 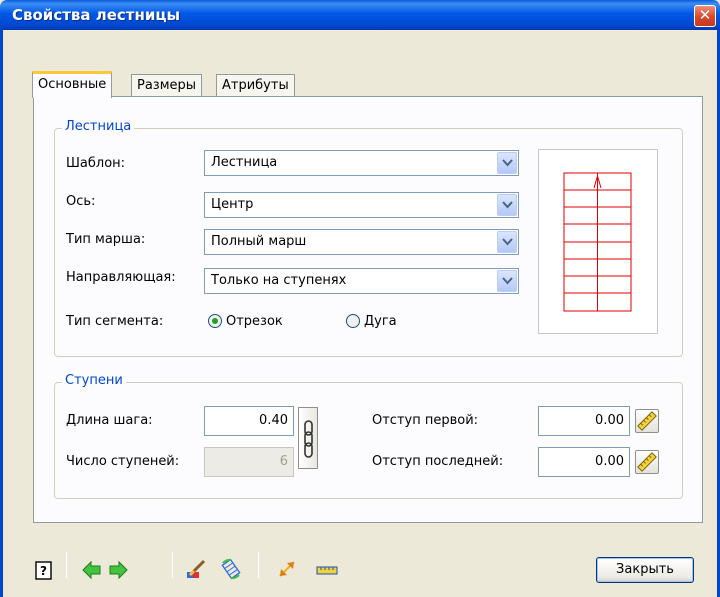 I want to click on march-type-value: Полный марш, so click(x=259, y=241).